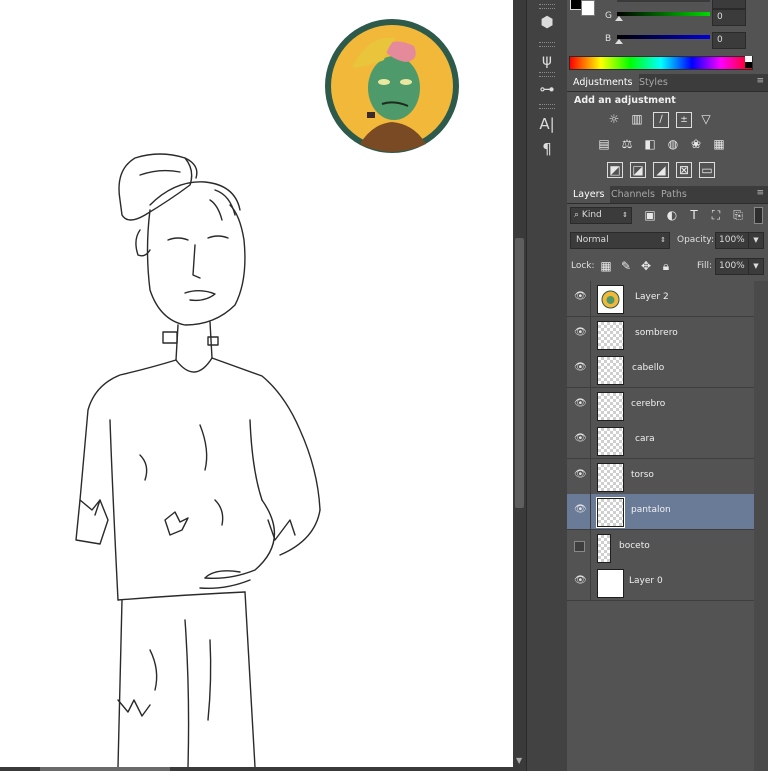 This screenshot has height=771, width=768. What do you see at coordinates (761, 526) in the screenshot?
I see `layers-scrollbar` at bounding box center [761, 526].